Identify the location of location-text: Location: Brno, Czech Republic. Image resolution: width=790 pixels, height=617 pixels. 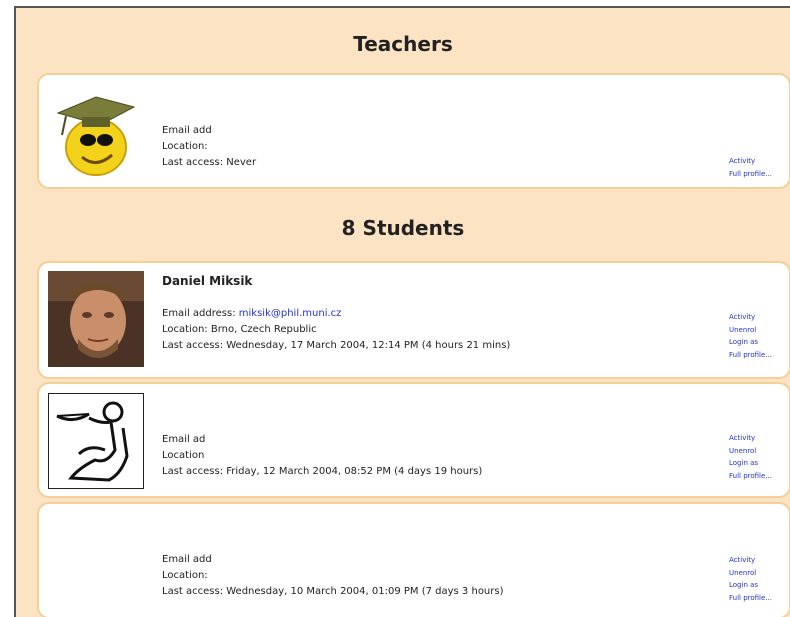
(239, 329).